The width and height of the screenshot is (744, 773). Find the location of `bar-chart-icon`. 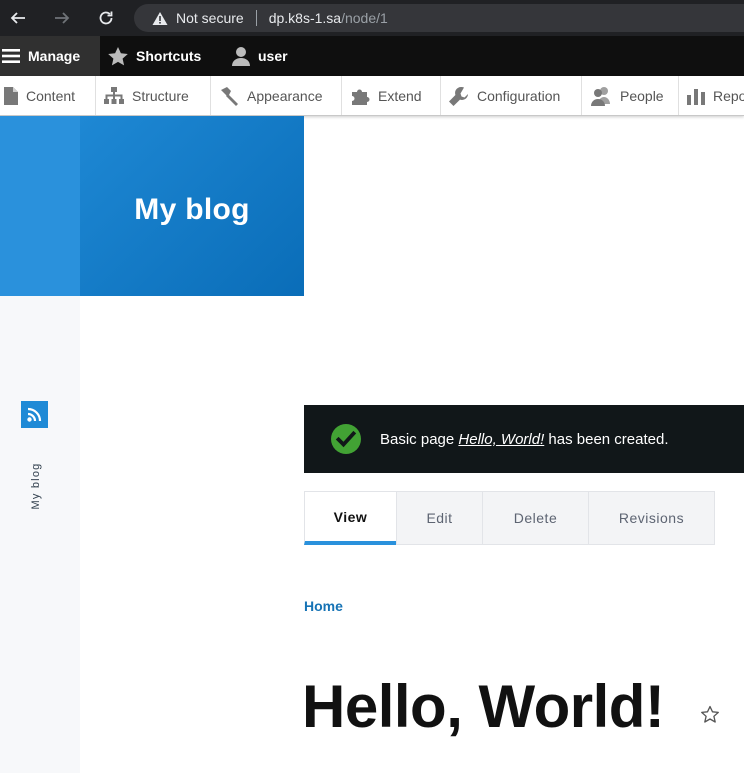

bar-chart-icon is located at coordinates (696, 96).